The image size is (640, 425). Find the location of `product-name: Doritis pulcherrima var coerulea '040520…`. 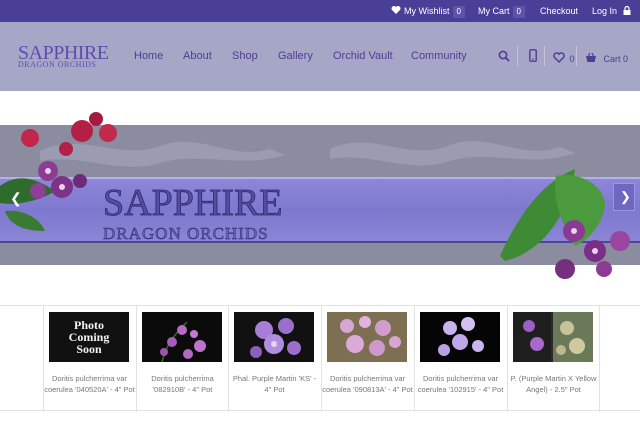

product-name: Doritis pulcherrima var coerulea '040520… is located at coordinates (89, 384).